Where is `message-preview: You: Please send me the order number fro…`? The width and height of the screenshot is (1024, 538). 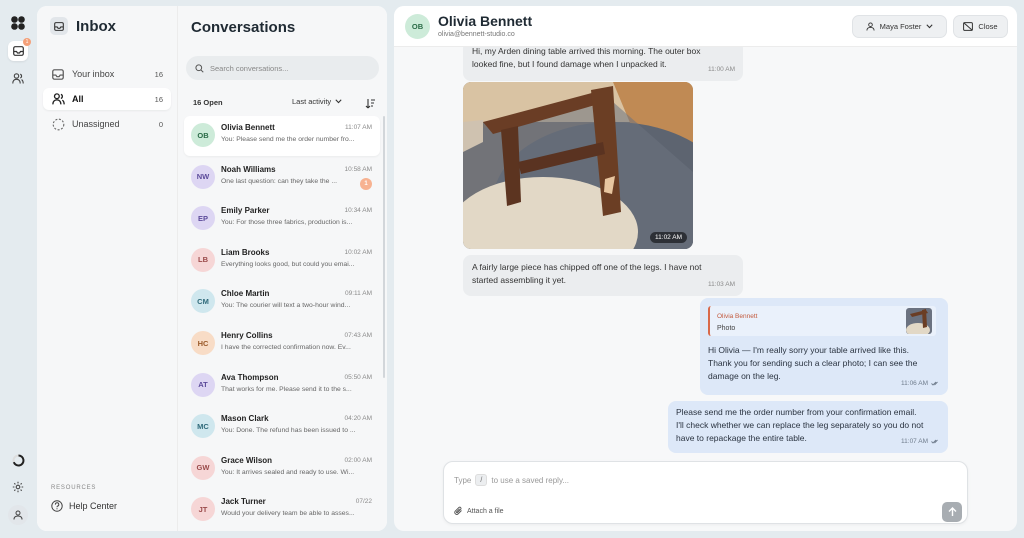 message-preview: You: Please send me the order number fro… is located at coordinates (288, 139).